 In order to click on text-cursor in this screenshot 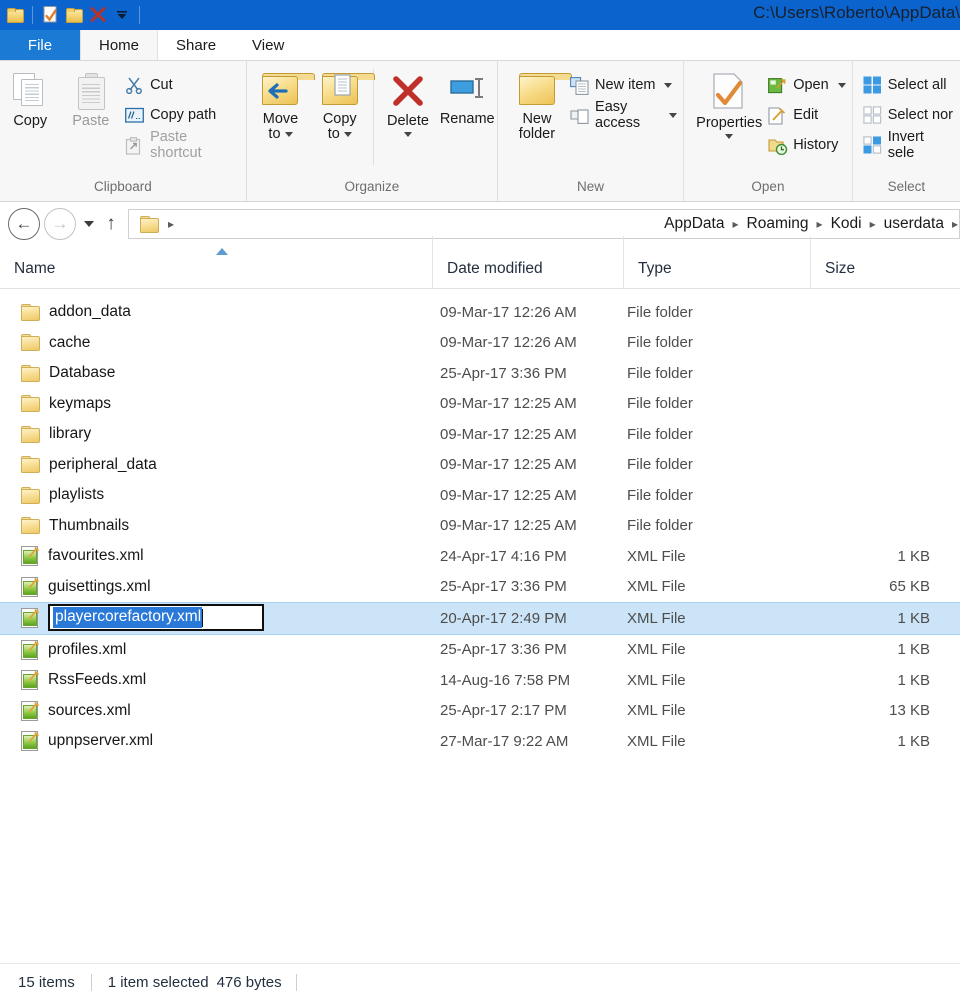, I will do `click(203, 617)`.